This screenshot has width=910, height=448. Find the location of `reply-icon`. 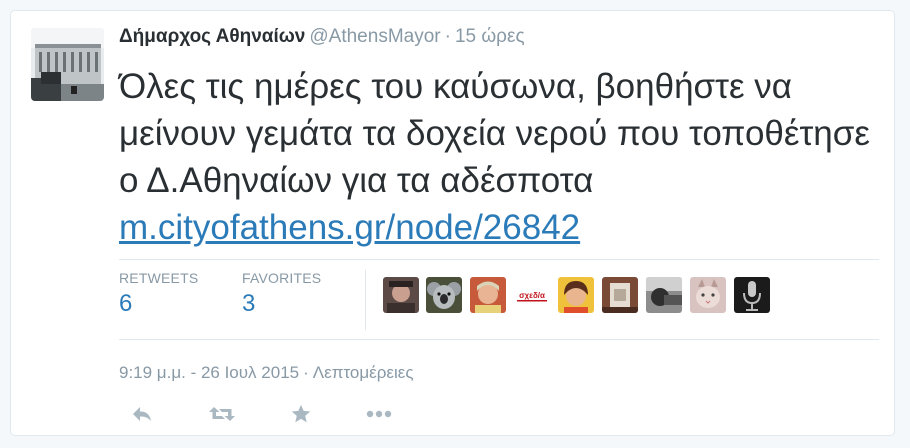

reply-icon is located at coordinates (142, 414).